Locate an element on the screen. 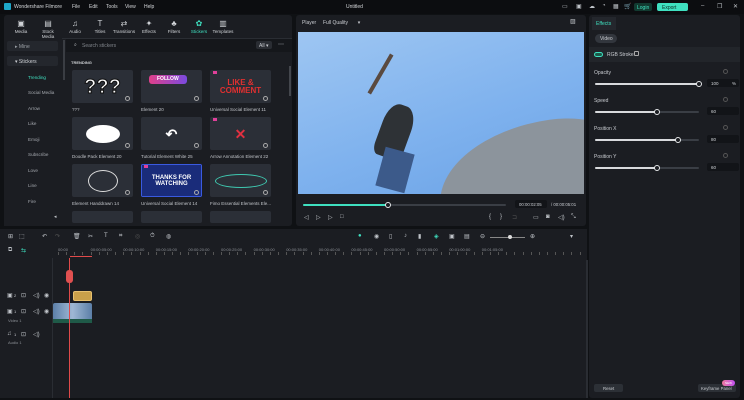 This screenshot has height=400, width=744. lock-icon: ⊡ is located at coordinates (23, 334).